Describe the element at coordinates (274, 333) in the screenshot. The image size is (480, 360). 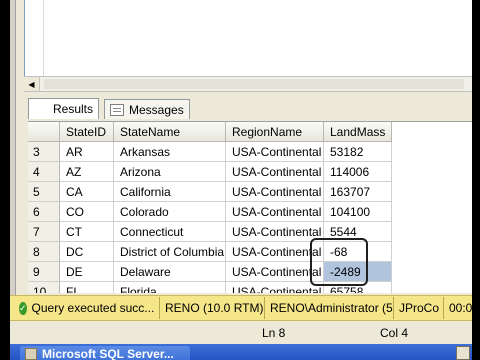
I see `line-indicator: Ln 8` at that location.